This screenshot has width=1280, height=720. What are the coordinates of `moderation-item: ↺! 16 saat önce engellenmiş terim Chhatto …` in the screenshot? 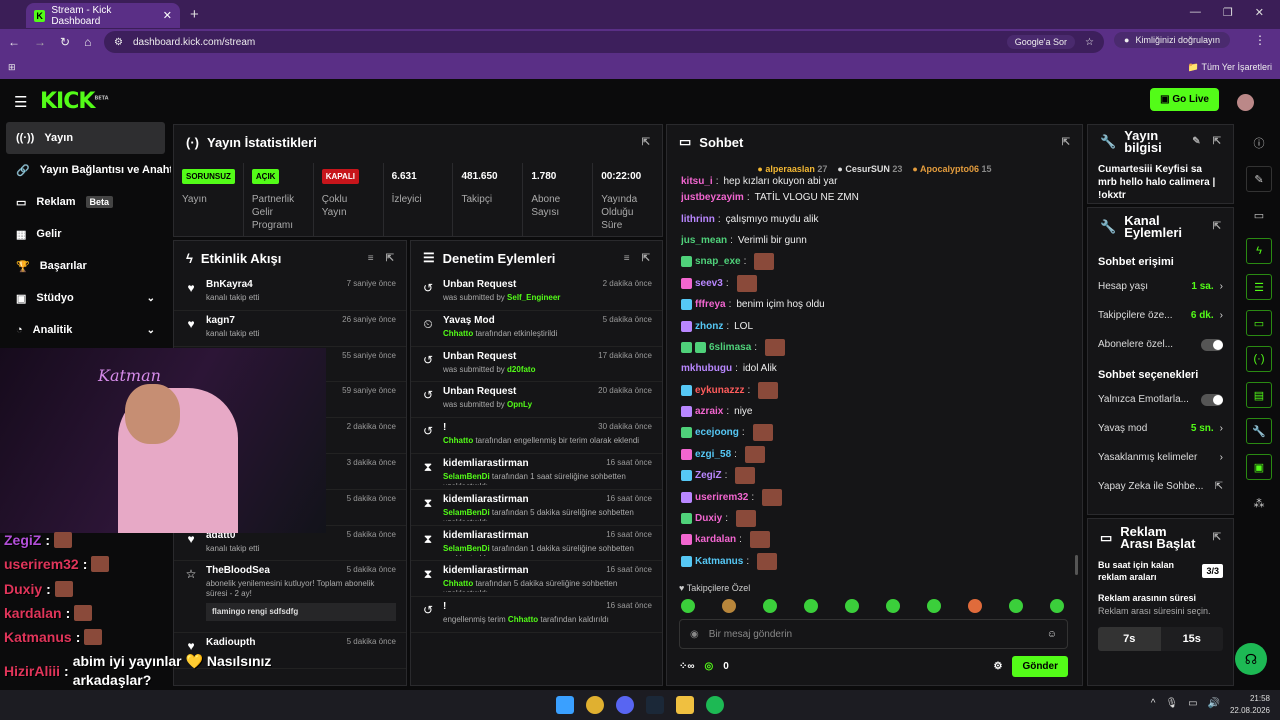 It's located at (536, 615).